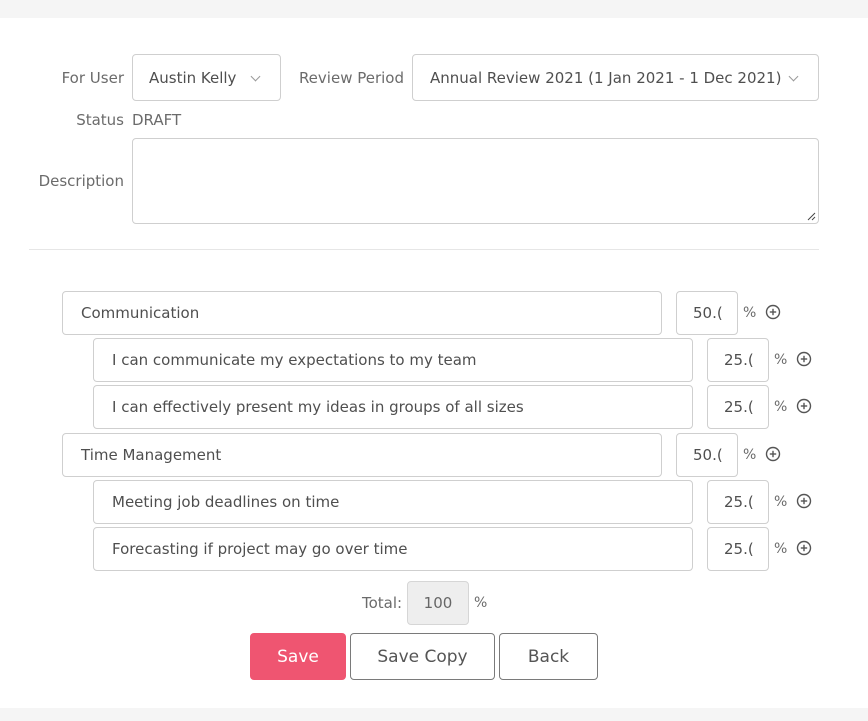  What do you see at coordinates (81, 181) in the screenshot?
I see `description-label: Description` at bounding box center [81, 181].